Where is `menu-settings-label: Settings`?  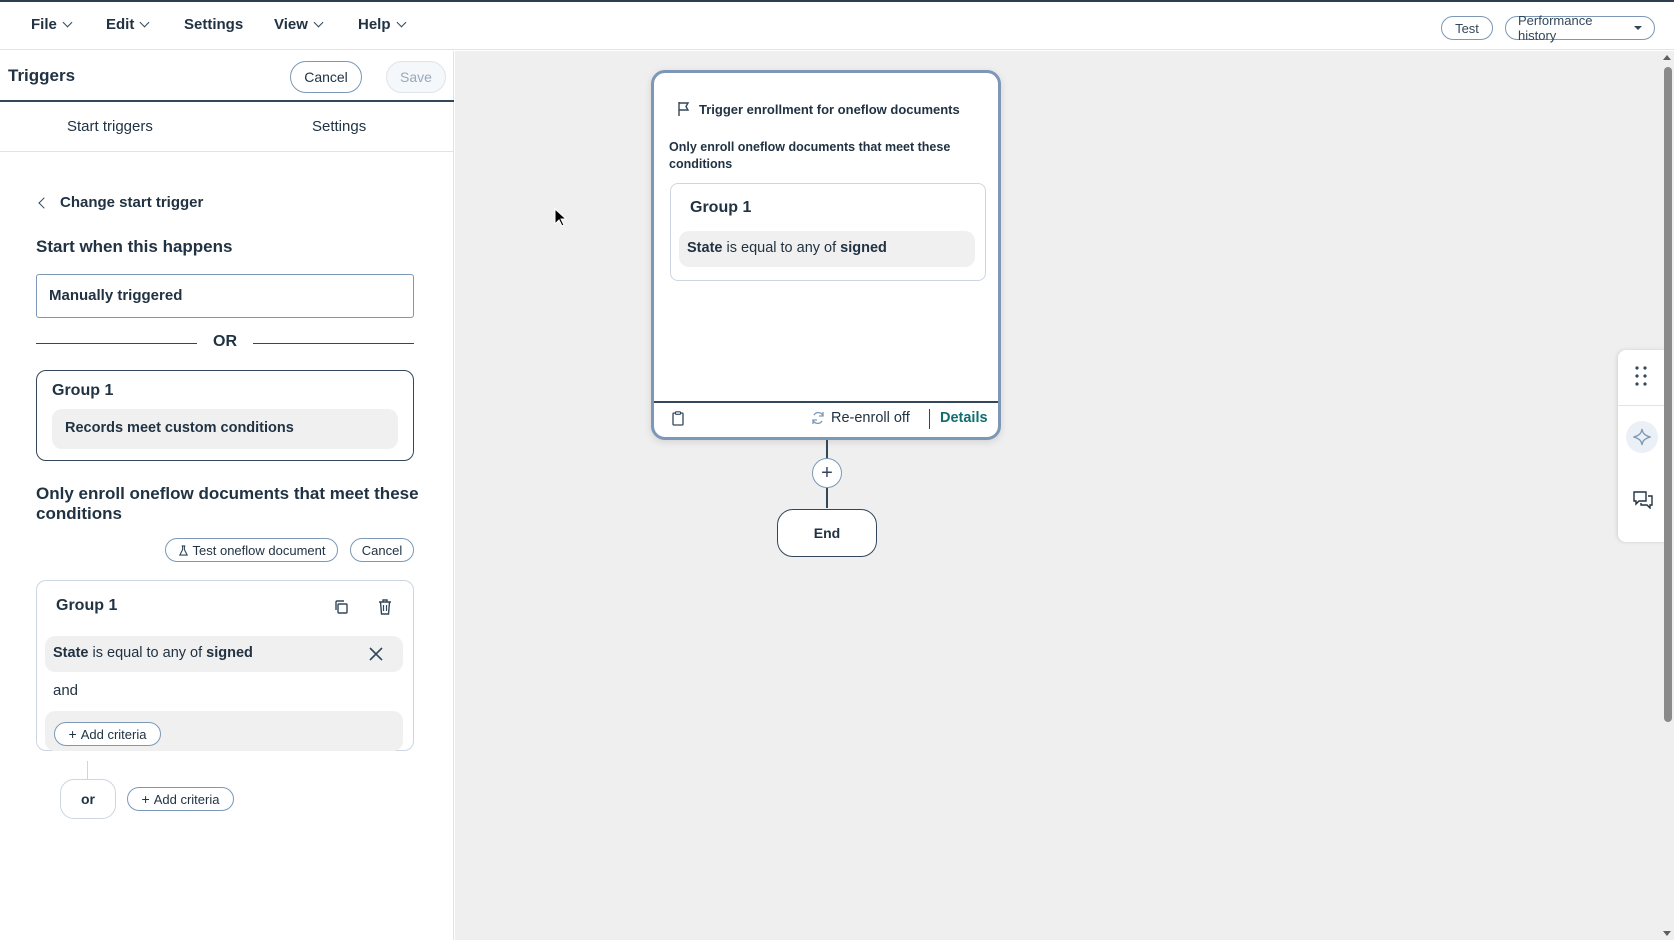
menu-settings-label: Settings is located at coordinates (214, 24).